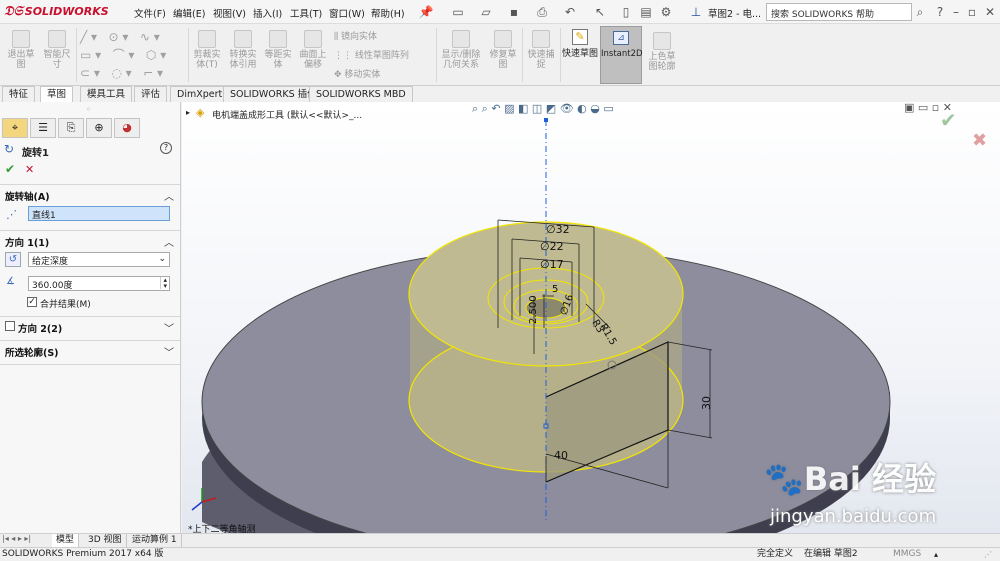 The image size is (1000, 561). I want to click on menu-tools: 工具(T), so click(306, 13).